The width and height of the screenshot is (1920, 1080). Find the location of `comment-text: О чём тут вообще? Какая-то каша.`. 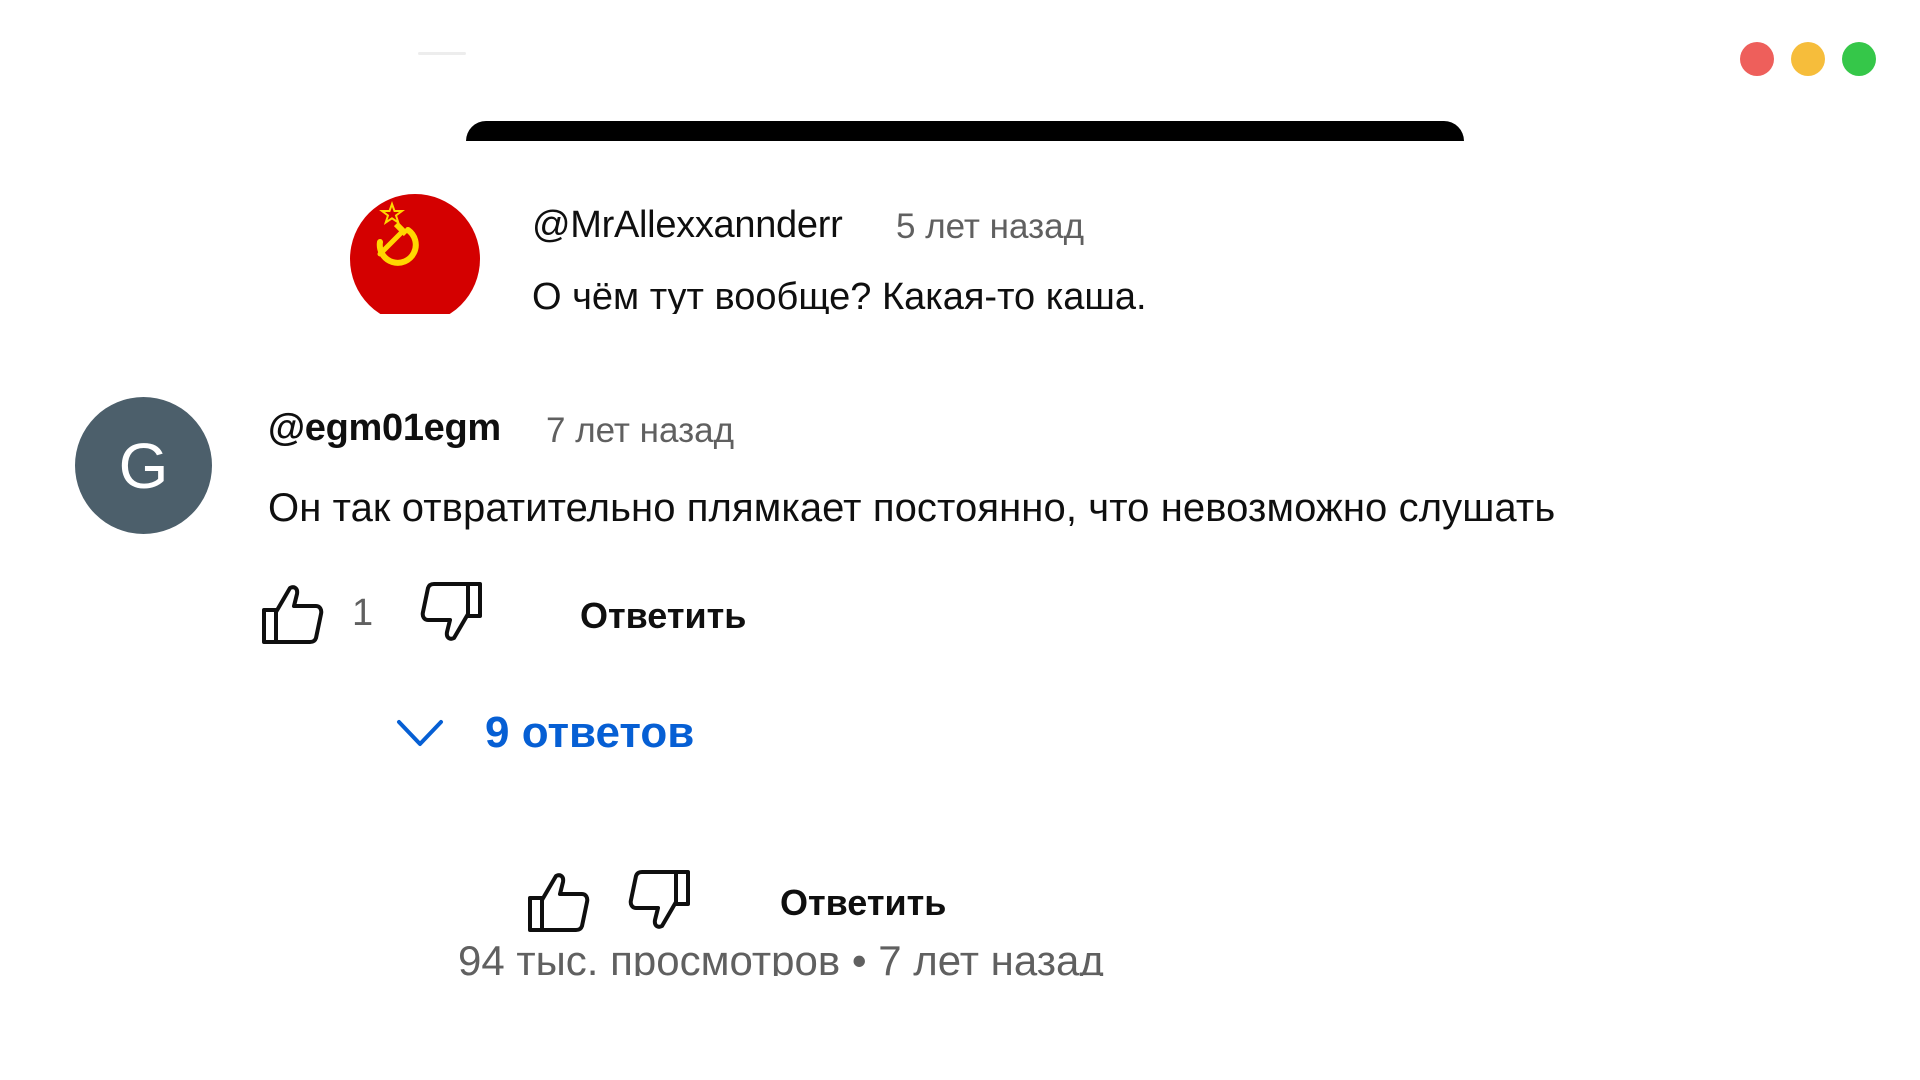

comment-text: О чём тут вообще? Какая-то каша. is located at coordinates (839, 295).